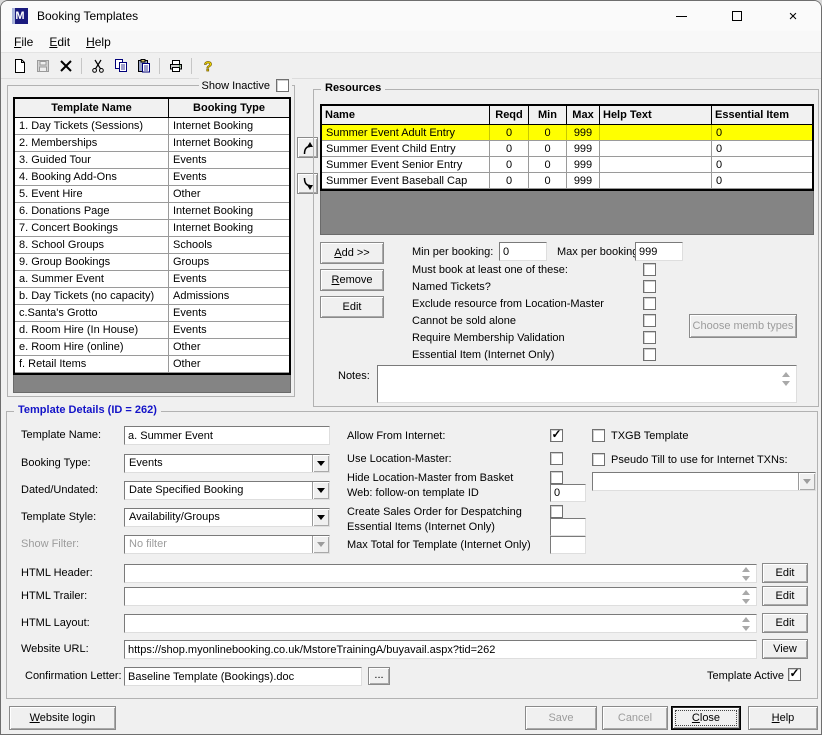 The image size is (822, 735). I want to click on template-list-header: Template Name Booking Type, so click(152, 108).